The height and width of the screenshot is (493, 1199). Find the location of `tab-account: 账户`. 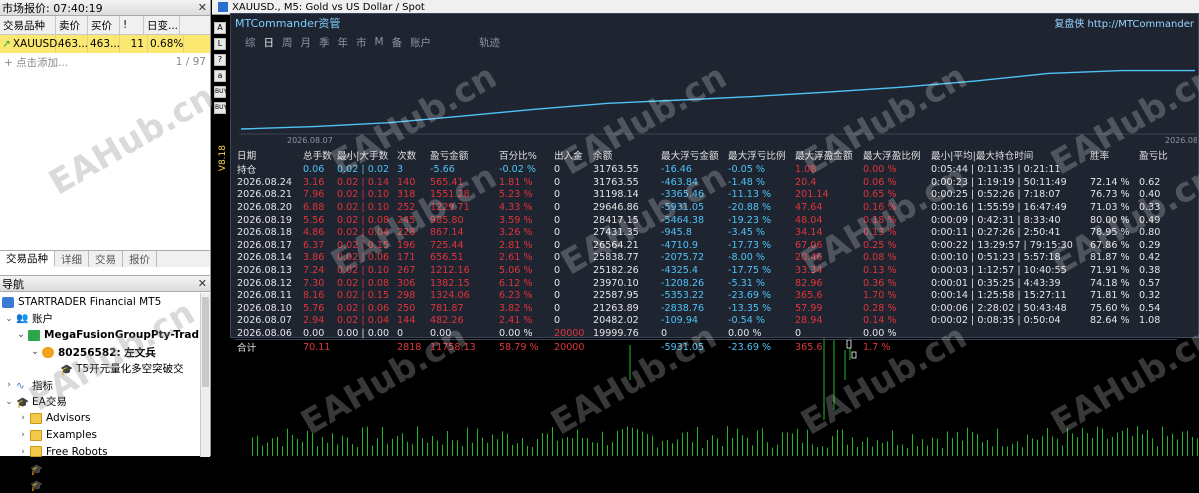

tab-account: 账户 is located at coordinates (420, 42).